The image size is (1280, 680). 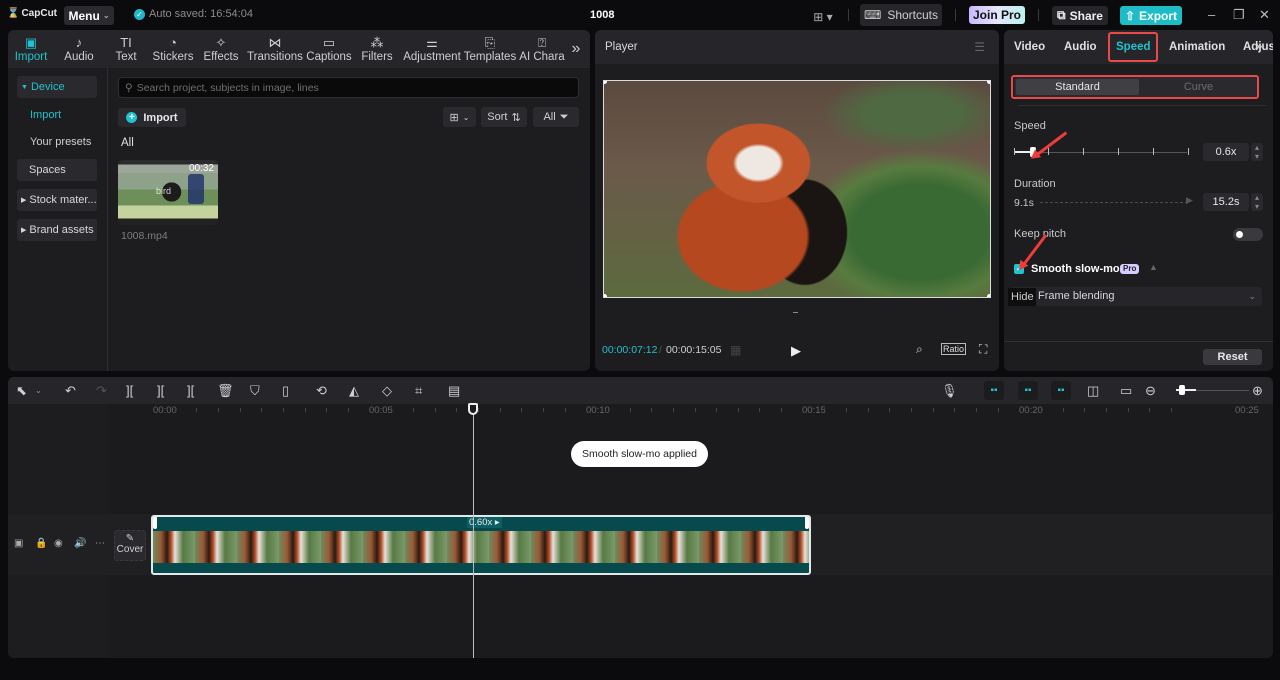 What do you see at coordinates (1126, 391) in the screenshot?
I see `preview-axis-icon: ▭` at bounding box center [1126, 391].